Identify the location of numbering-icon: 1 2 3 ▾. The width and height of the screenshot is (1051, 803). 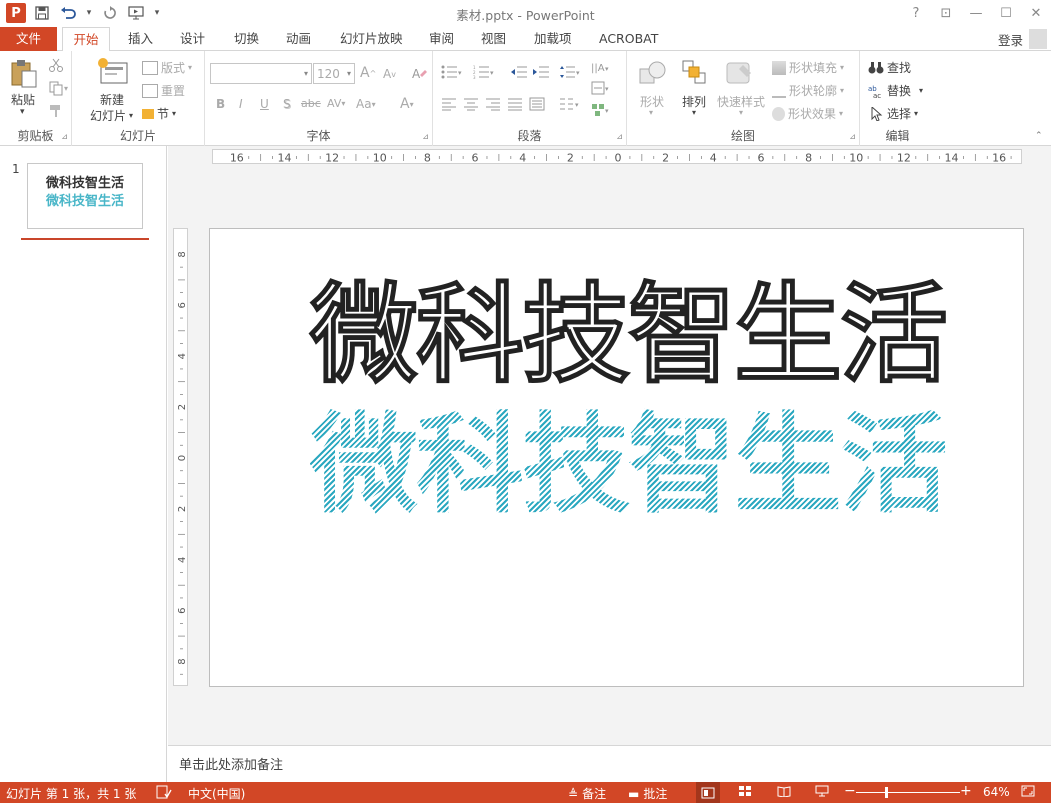
(484, 72).